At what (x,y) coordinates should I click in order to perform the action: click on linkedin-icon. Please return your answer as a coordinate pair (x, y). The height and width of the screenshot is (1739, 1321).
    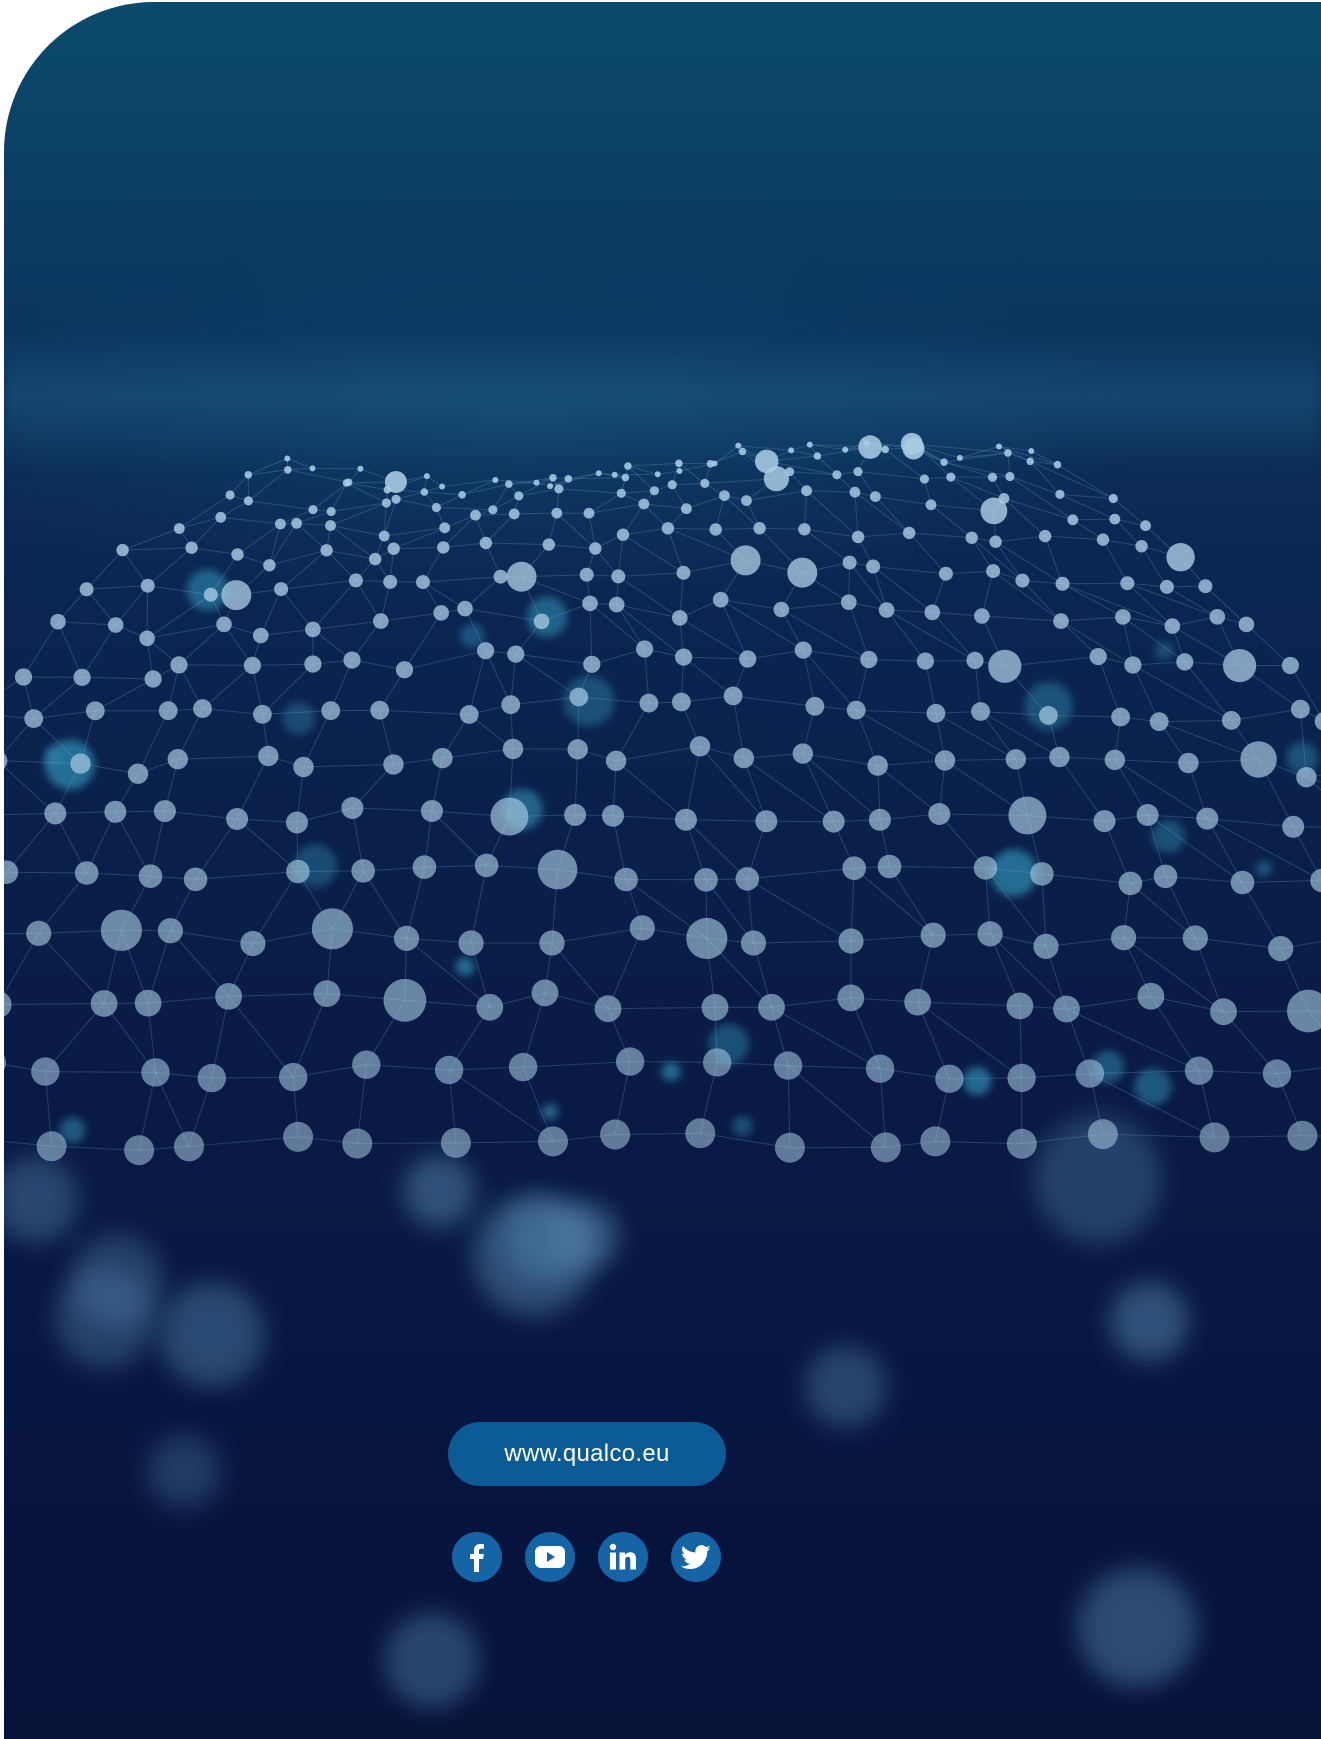
    Looking at the image, I should click on (623, 1557).